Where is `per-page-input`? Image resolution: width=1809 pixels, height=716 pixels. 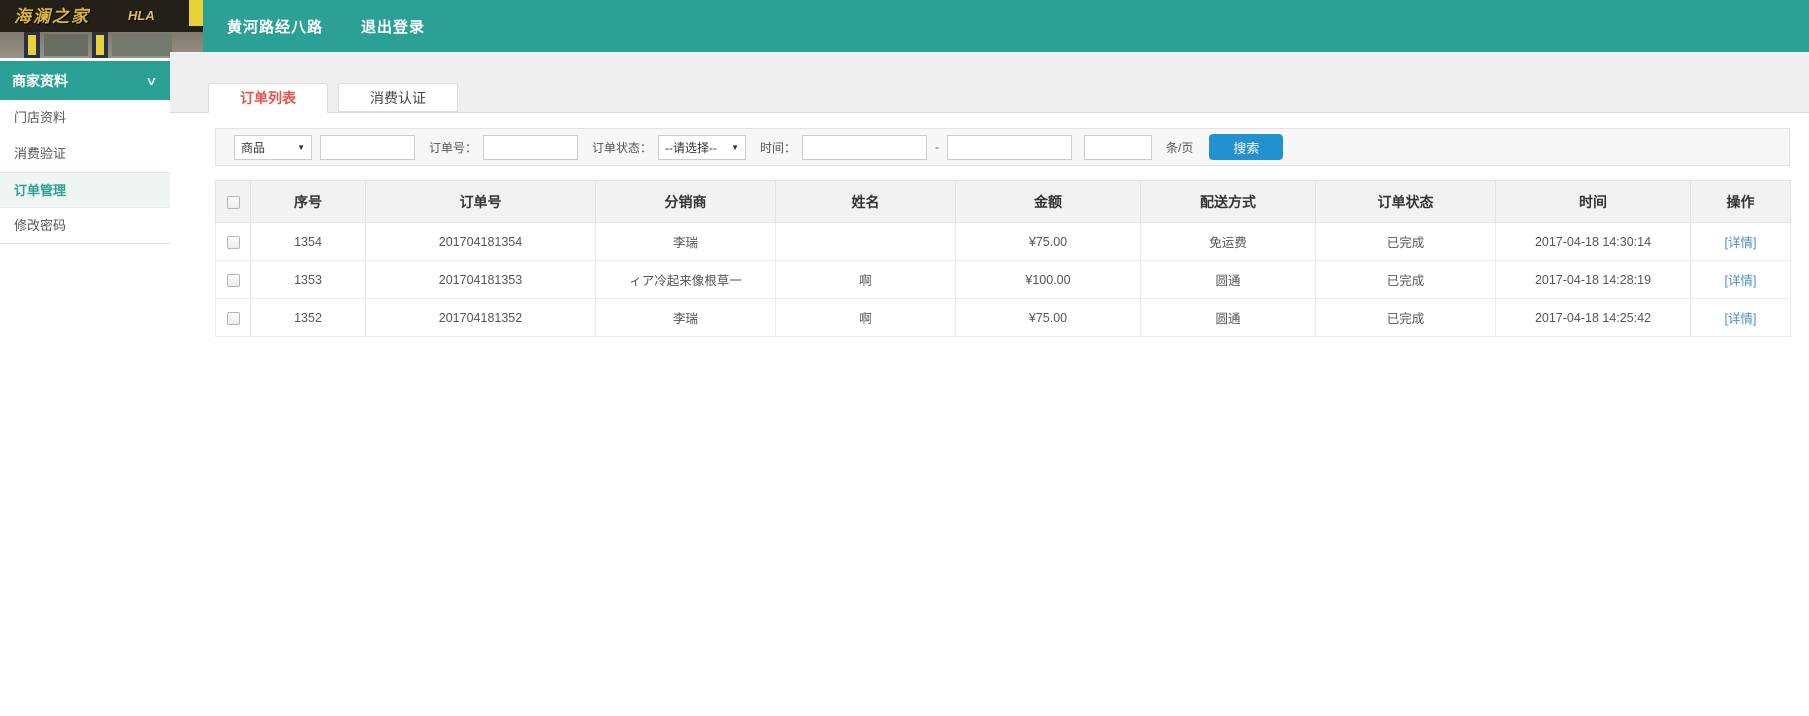
per-page-input is located at coordinates (1118, 147).